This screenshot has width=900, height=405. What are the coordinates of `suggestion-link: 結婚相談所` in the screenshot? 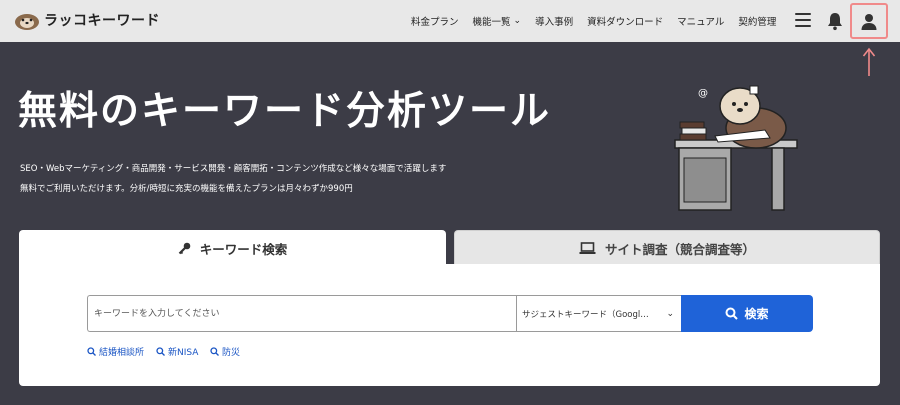 It's located at (115, 351).